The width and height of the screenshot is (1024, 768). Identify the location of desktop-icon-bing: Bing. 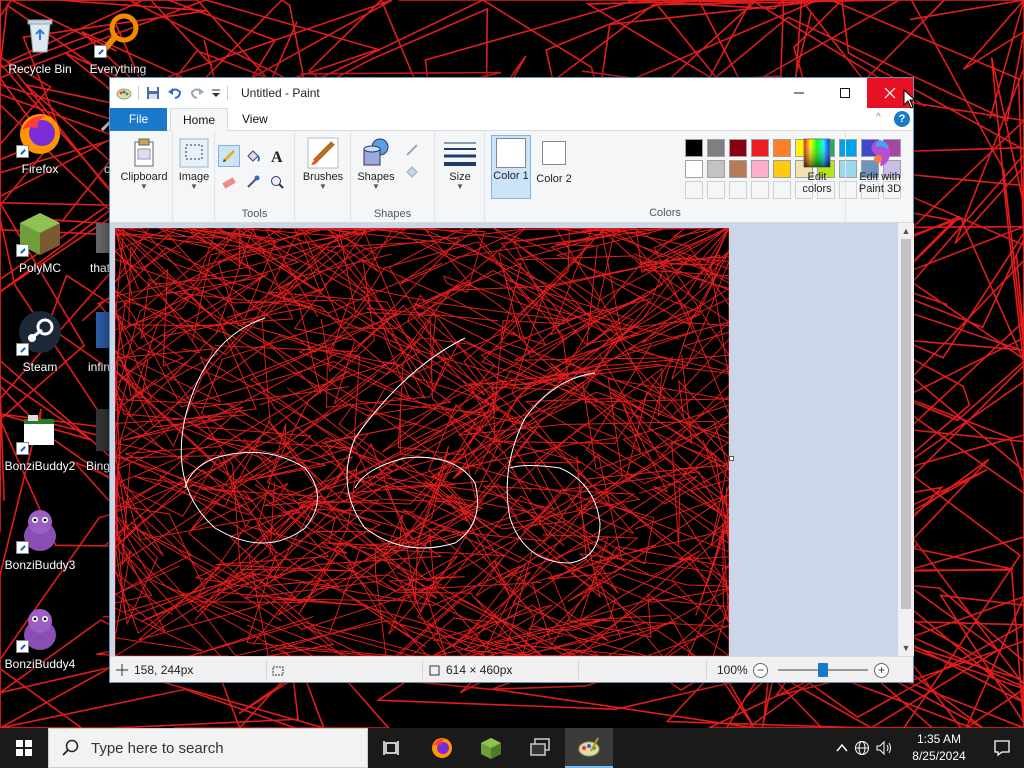
(95, 446).